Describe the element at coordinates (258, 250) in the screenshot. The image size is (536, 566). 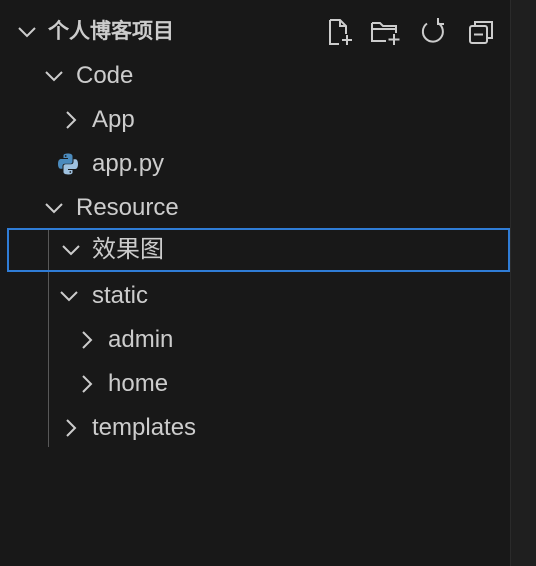
I see `tree-item-effect-images: 效果图` at that location.